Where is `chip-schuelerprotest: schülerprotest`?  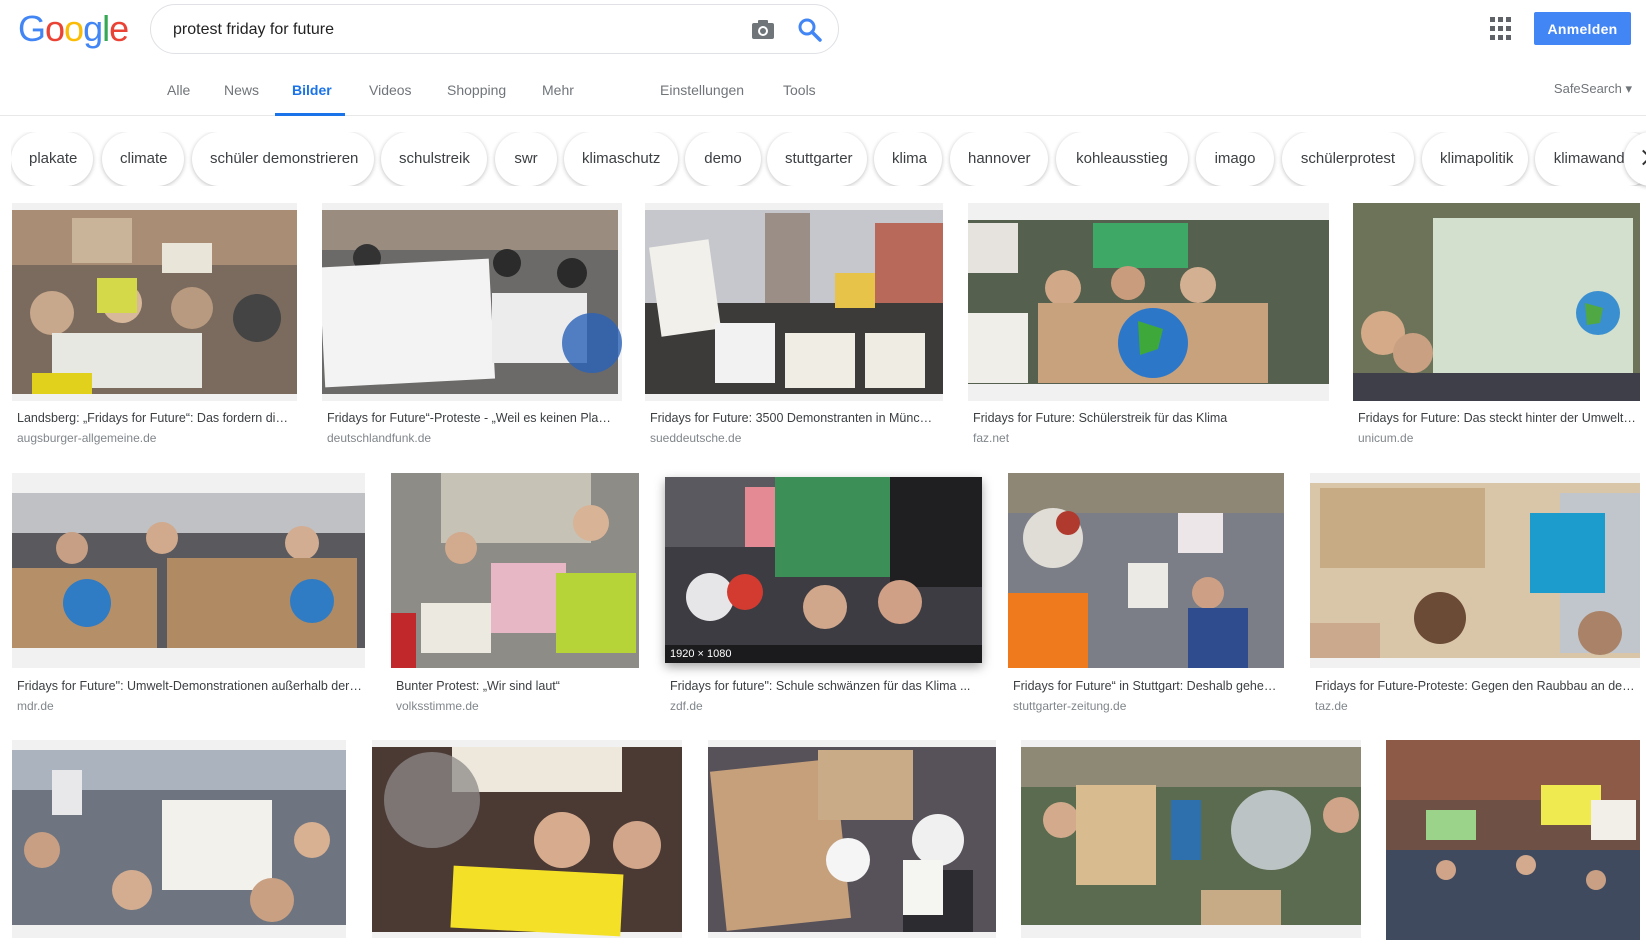 chip-schuelerprotest: schülerprotest is located at coordinates (1348, 159).